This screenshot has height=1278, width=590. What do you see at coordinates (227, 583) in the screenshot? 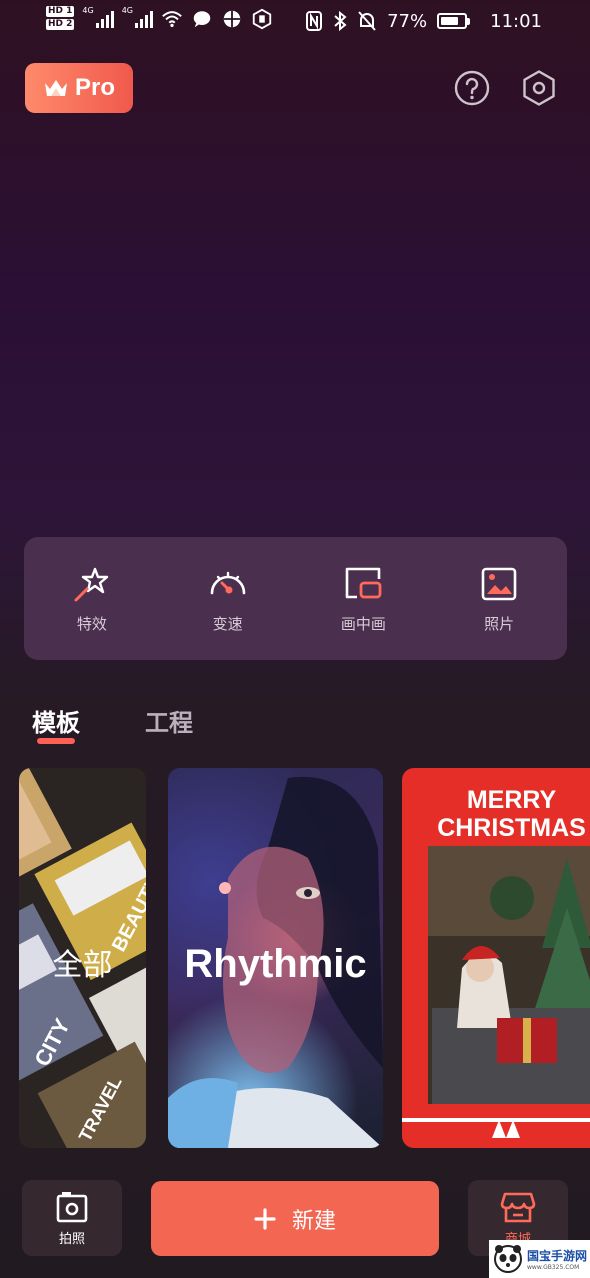
I see `speedometer-icon` at bounding box center [227, 583].